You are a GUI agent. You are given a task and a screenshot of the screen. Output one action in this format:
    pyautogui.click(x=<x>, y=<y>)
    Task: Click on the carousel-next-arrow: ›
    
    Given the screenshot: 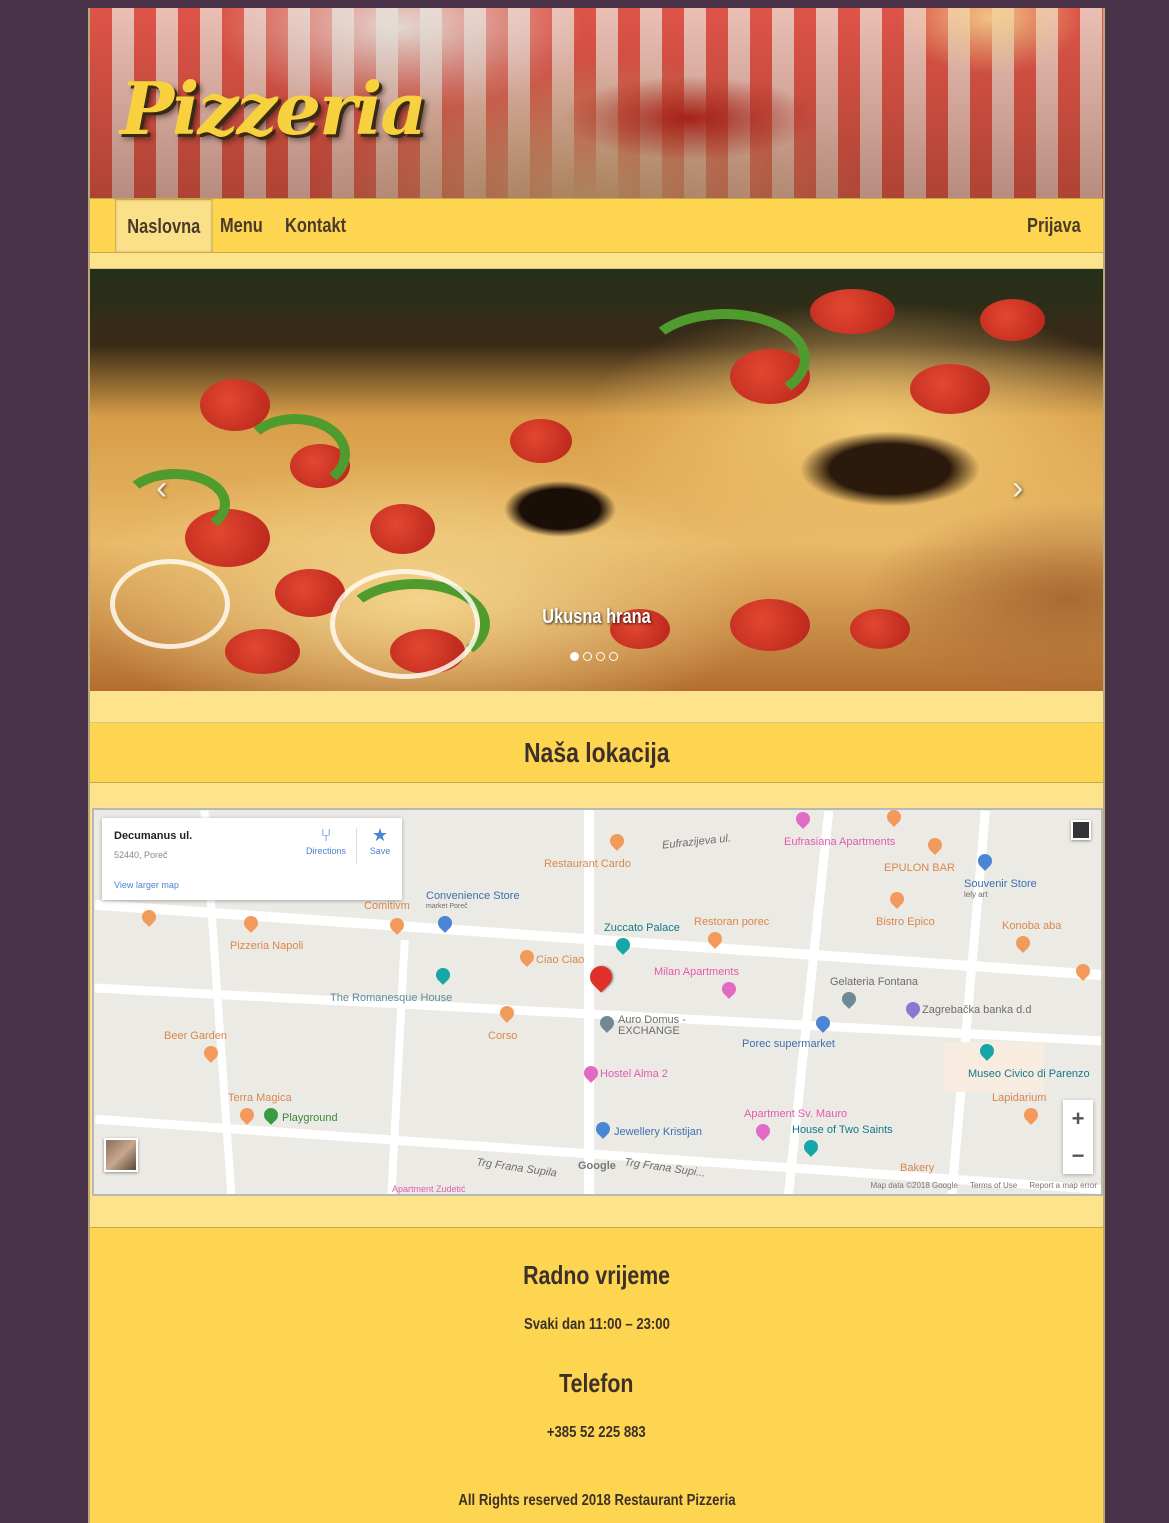 What is the action you would take?
    pyautogui.click(x=1017, y=488)
    